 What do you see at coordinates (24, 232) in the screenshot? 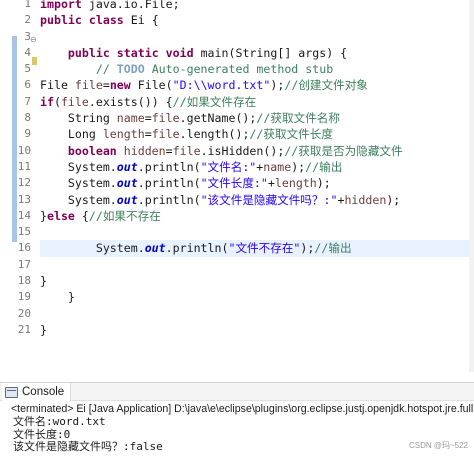
I see `line-number: 15` at bounding box center [24, 232].